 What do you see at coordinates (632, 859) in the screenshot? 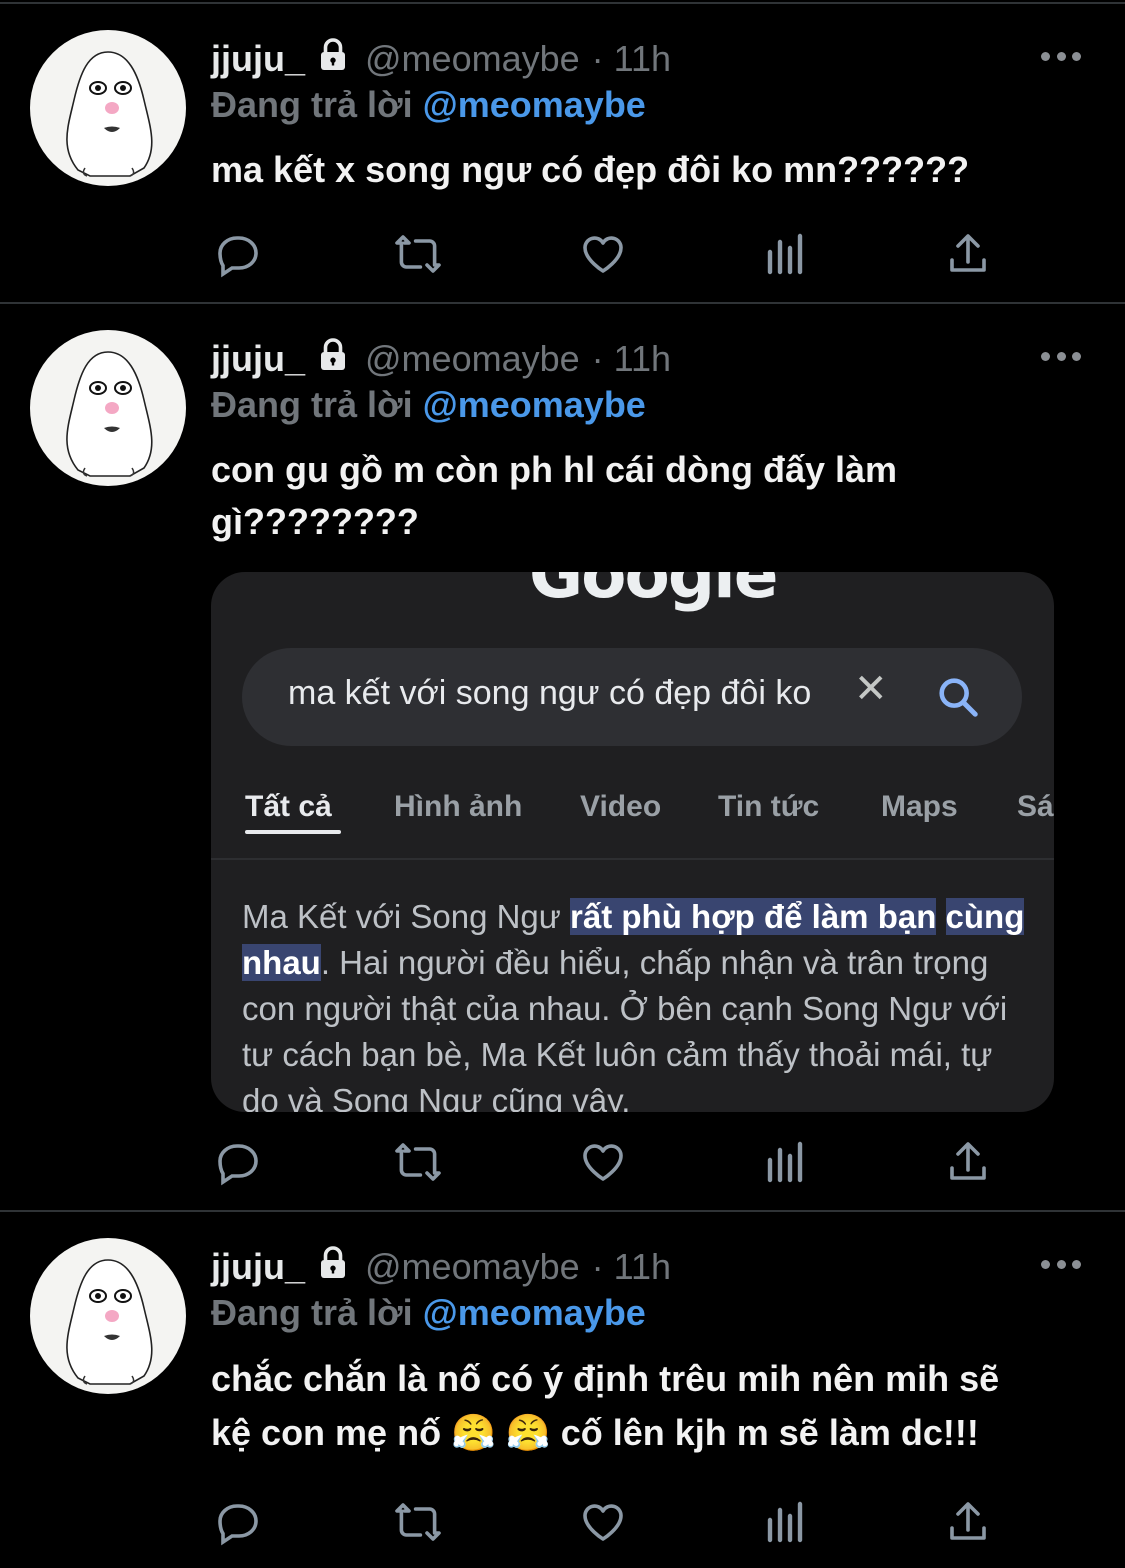
I see `google-divider` at bounding box center [632, 859].